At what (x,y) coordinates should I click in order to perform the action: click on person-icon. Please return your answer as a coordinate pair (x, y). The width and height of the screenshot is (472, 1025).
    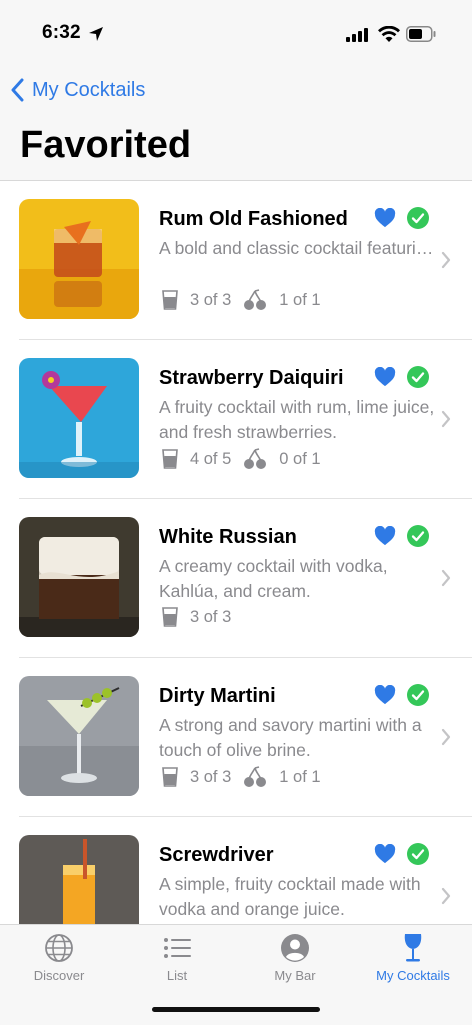
    Looking at the image, I should click on (295, 948).